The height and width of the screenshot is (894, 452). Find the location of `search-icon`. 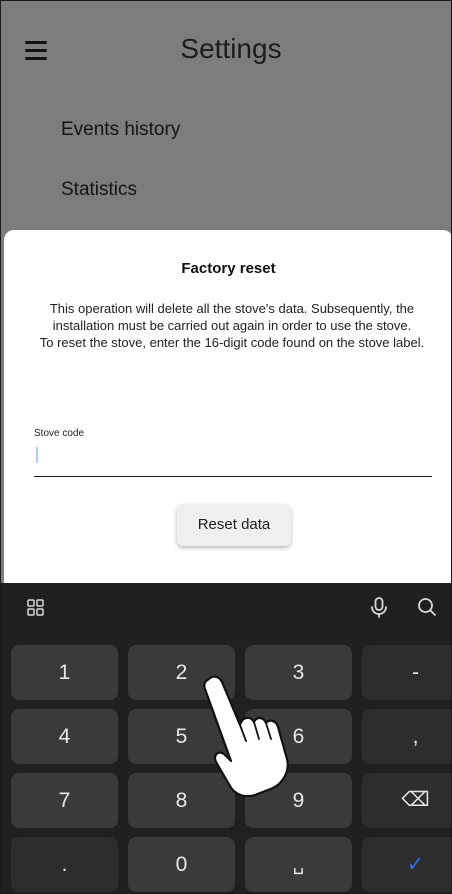

search-icon is located at coordinates (427, 607).